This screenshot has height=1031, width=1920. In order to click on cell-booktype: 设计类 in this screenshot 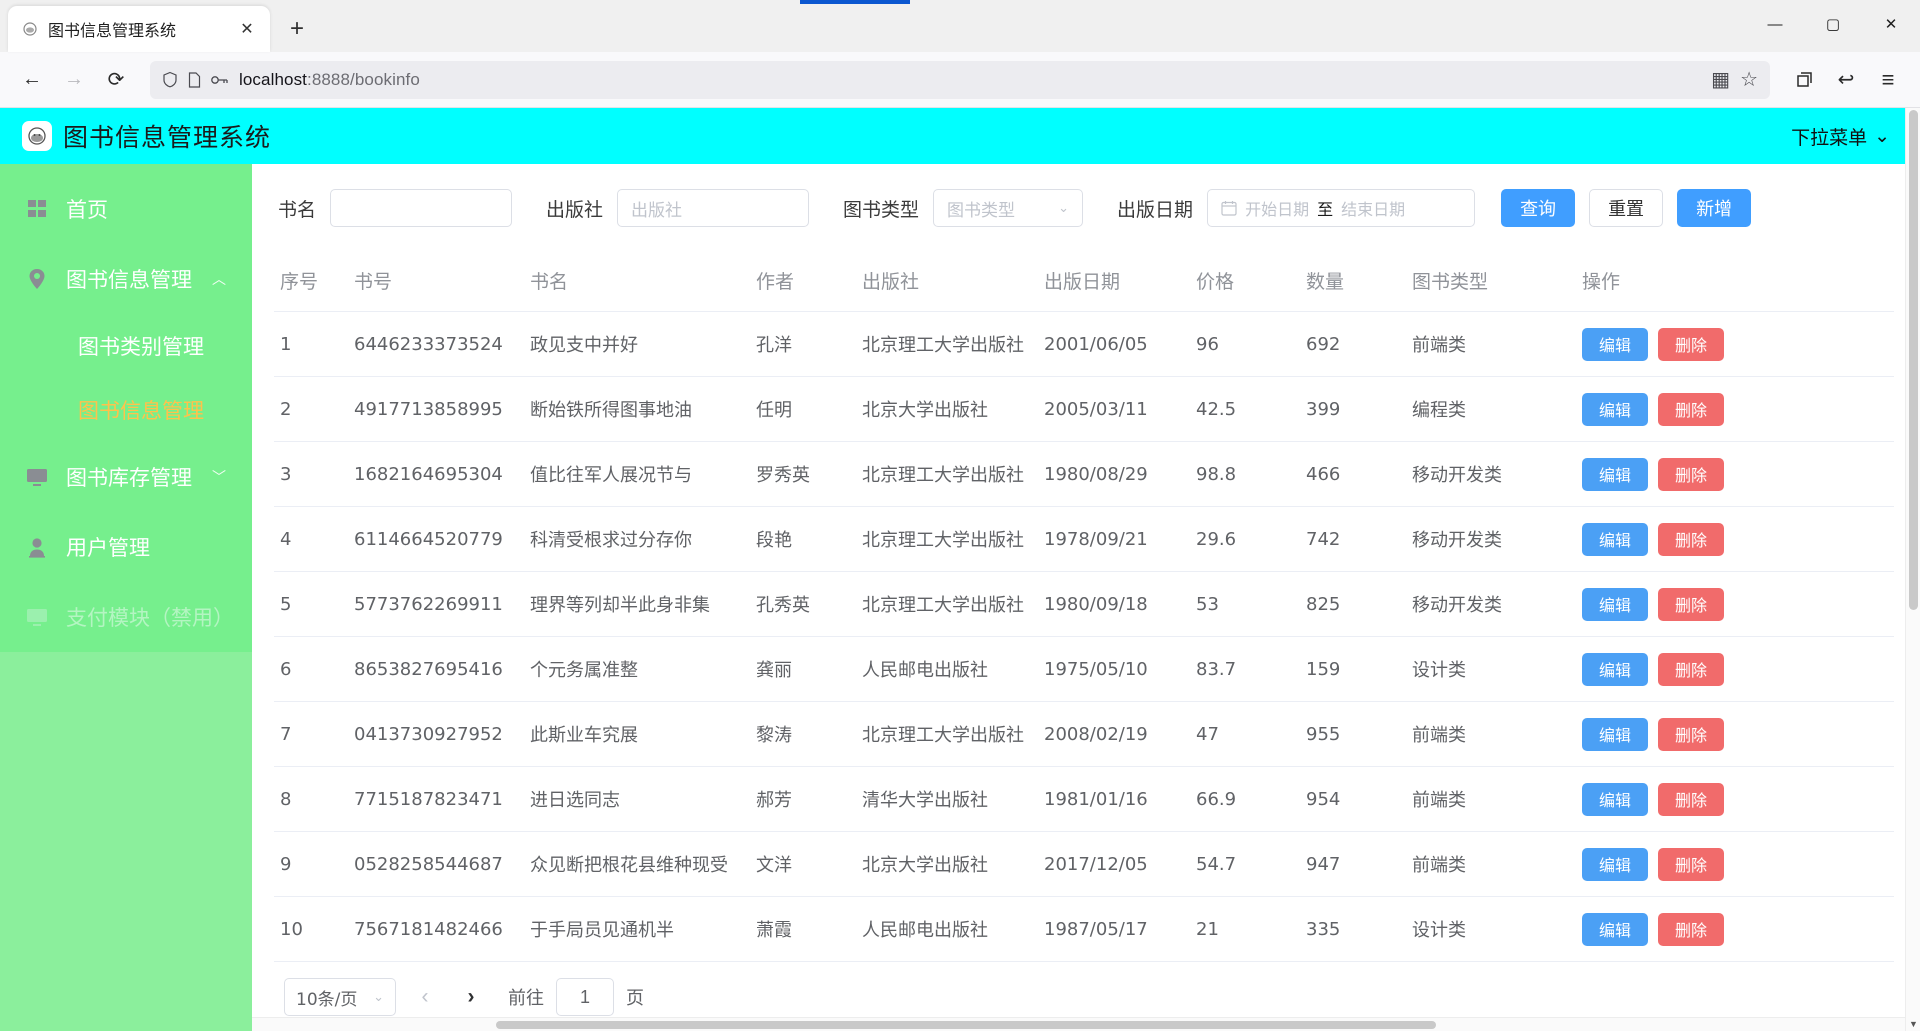, I will do `click(1439, 930)`.